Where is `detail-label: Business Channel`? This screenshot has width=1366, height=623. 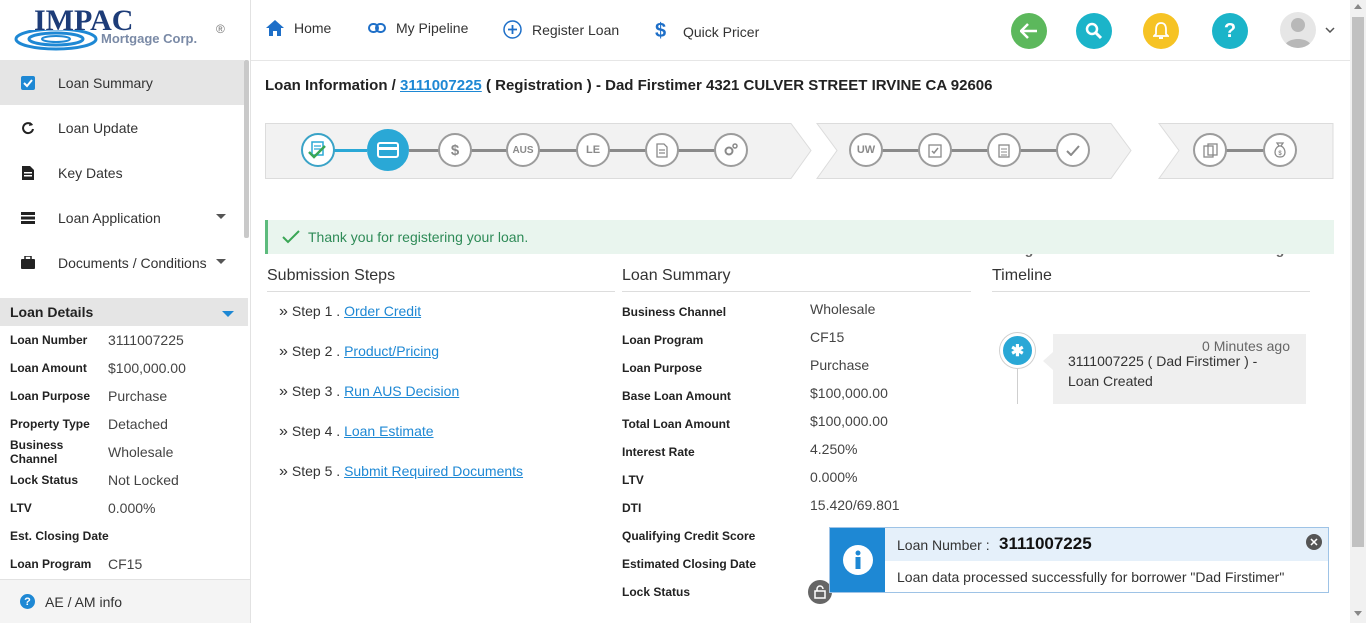
detail-label: Business Channel is located at coordinates (37, 452).